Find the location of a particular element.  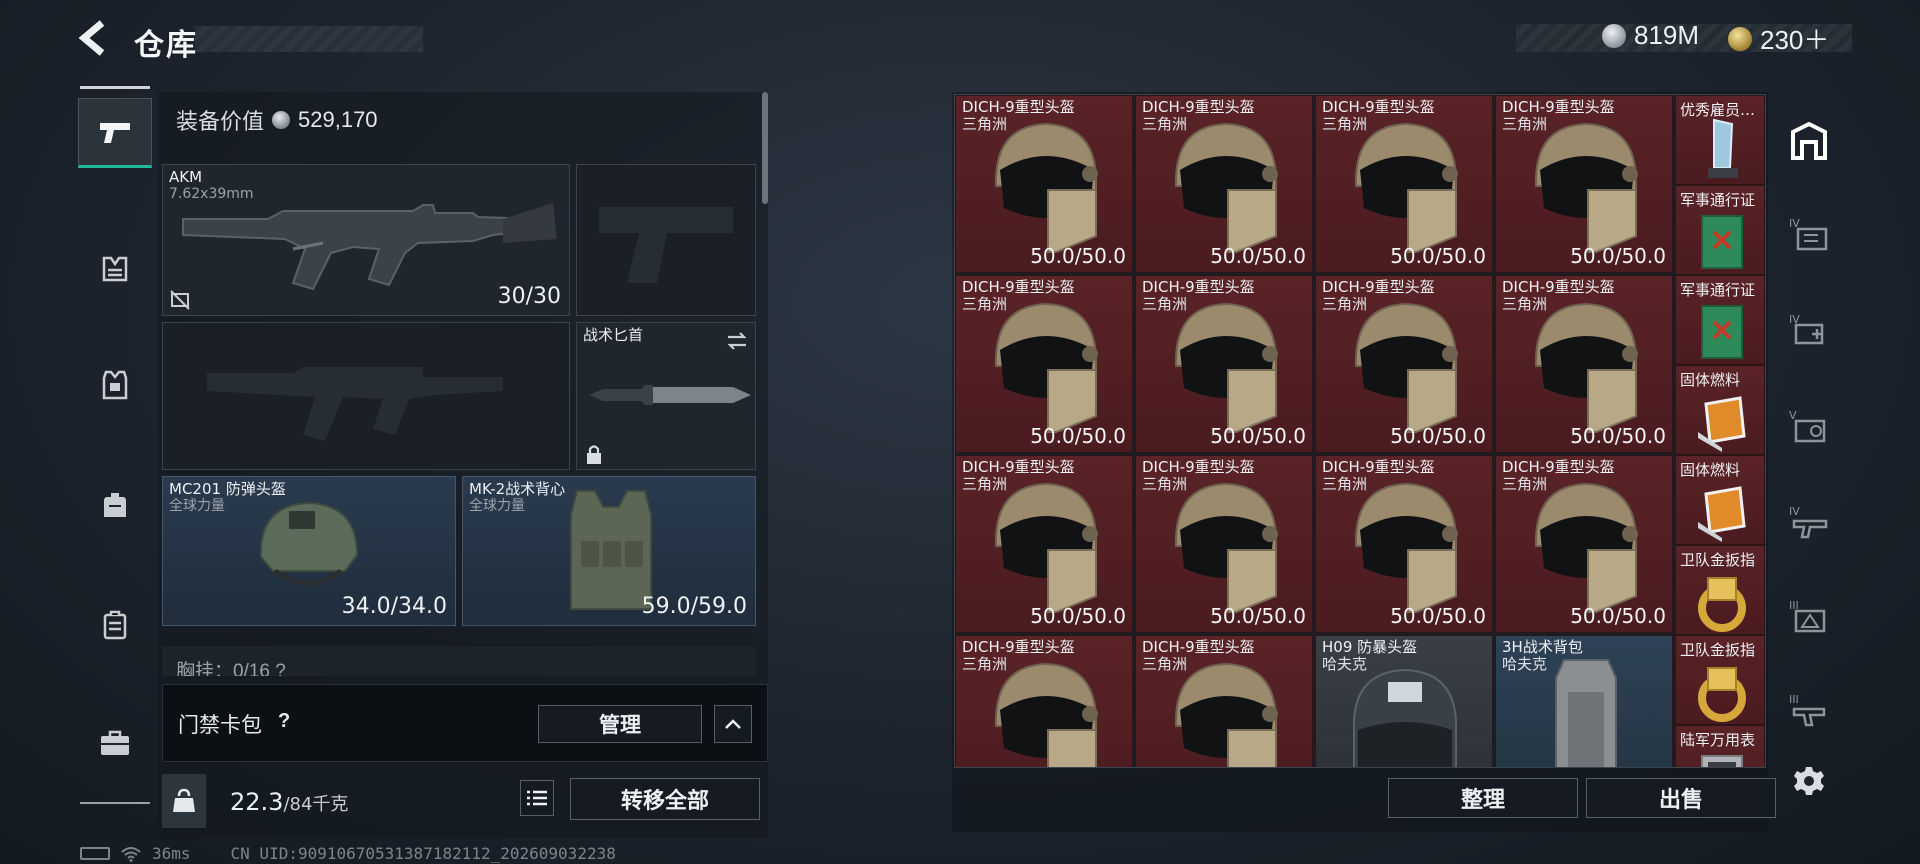

weight-icon-box is located at coordinates (184, 801).